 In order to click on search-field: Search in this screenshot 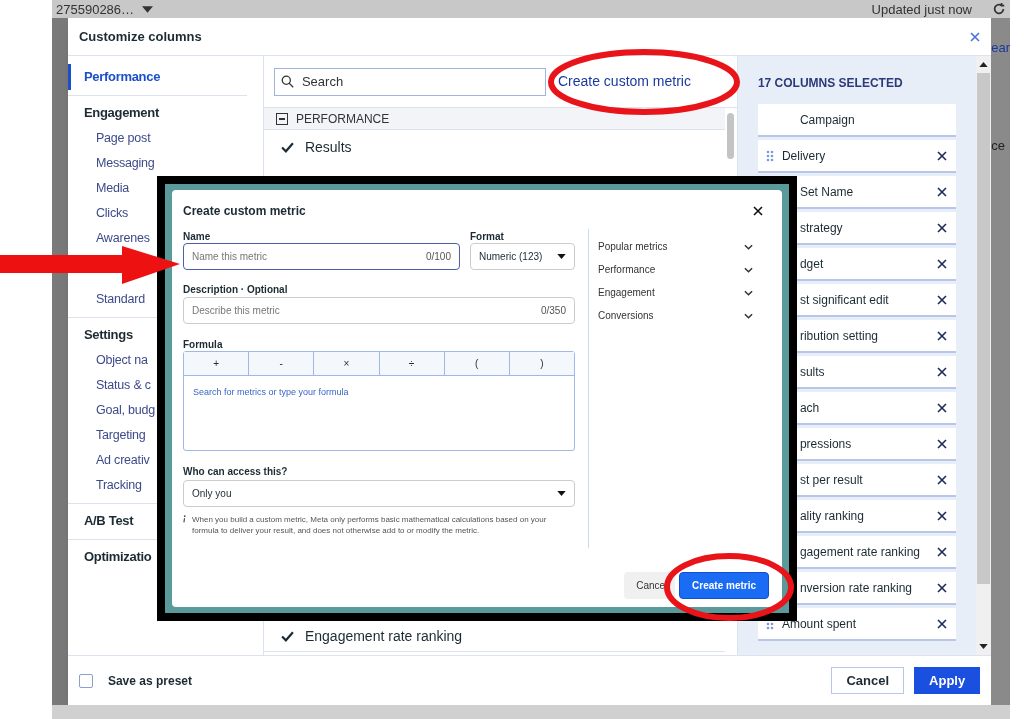, I will do `click(409, 81)`.